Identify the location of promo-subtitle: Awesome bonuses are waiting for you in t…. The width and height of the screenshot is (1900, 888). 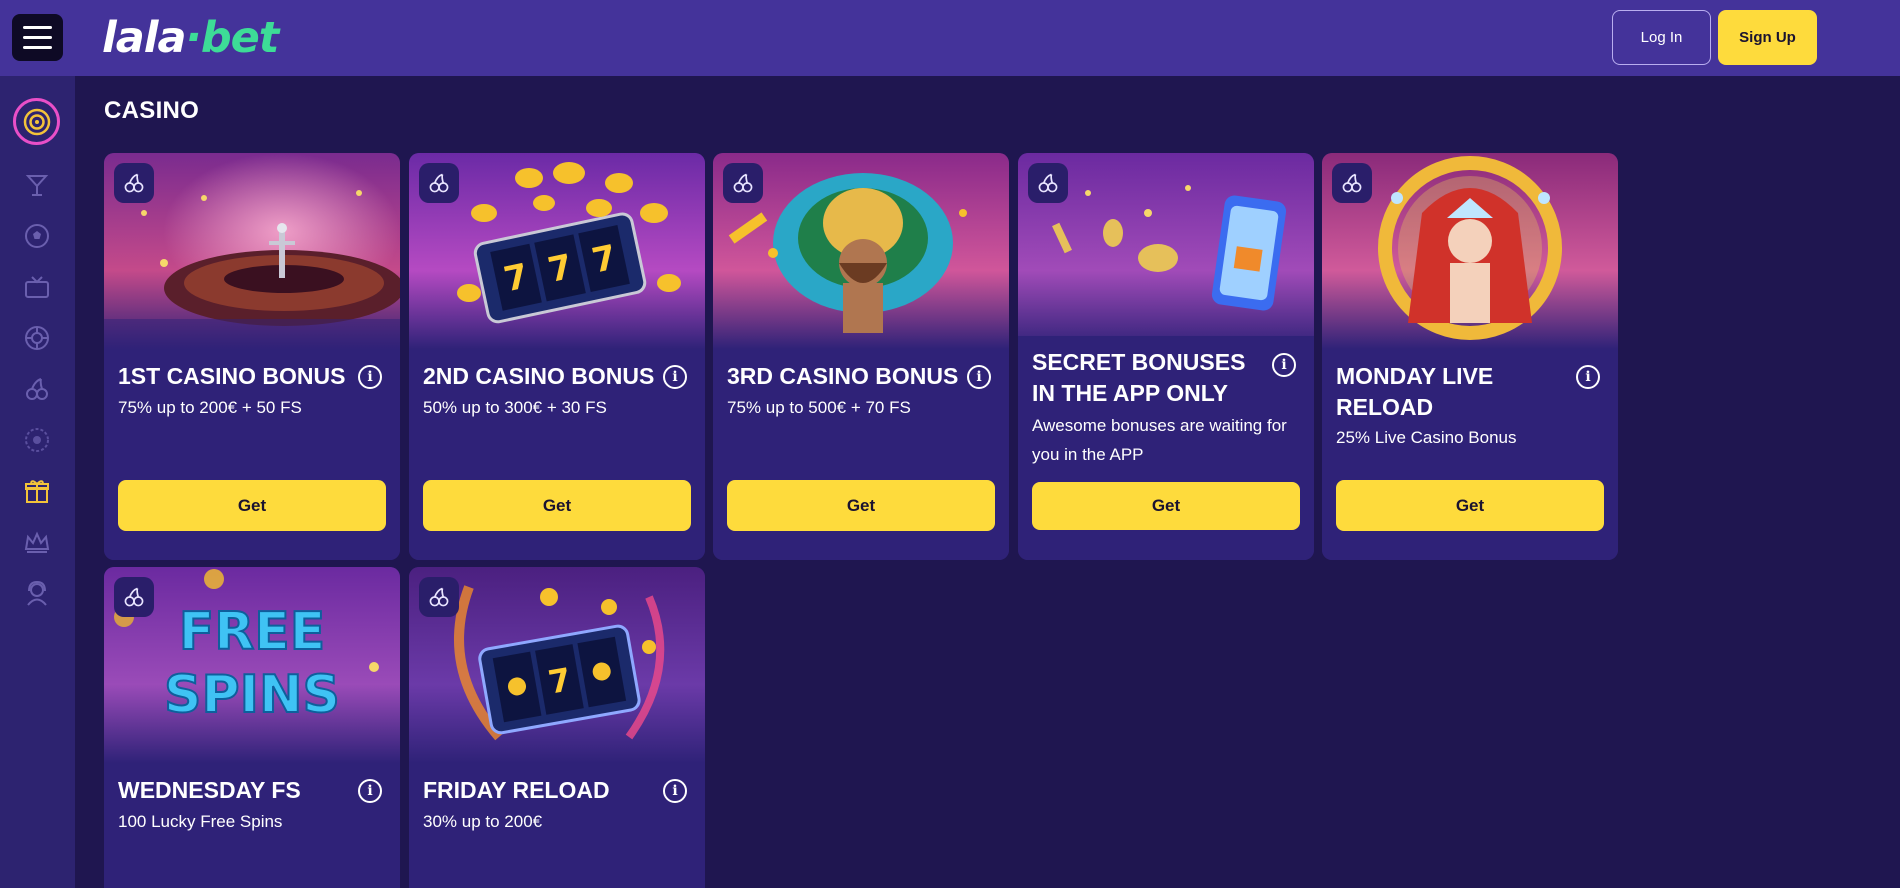
(1159, 440).